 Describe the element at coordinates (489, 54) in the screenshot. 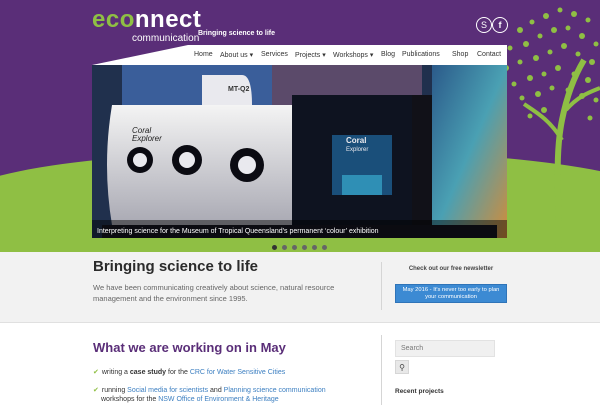

I see `nav-contact: Contact` at that location.